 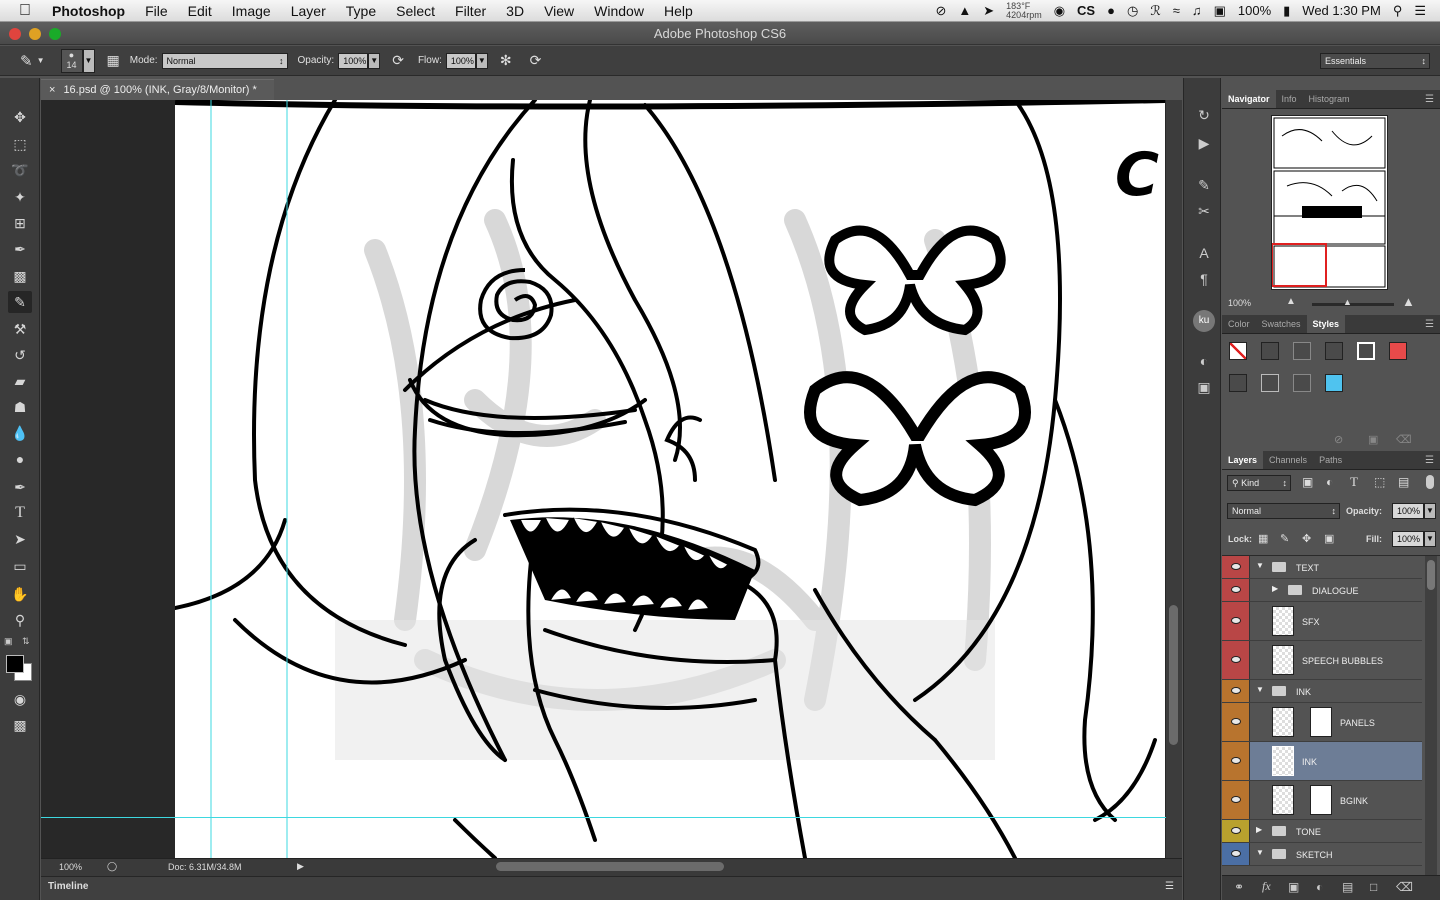 What do you see at coordinates (1239, 303) in the screenshot?
I see `navigator-zoom: 100%` at bounding box center [1239, 303].